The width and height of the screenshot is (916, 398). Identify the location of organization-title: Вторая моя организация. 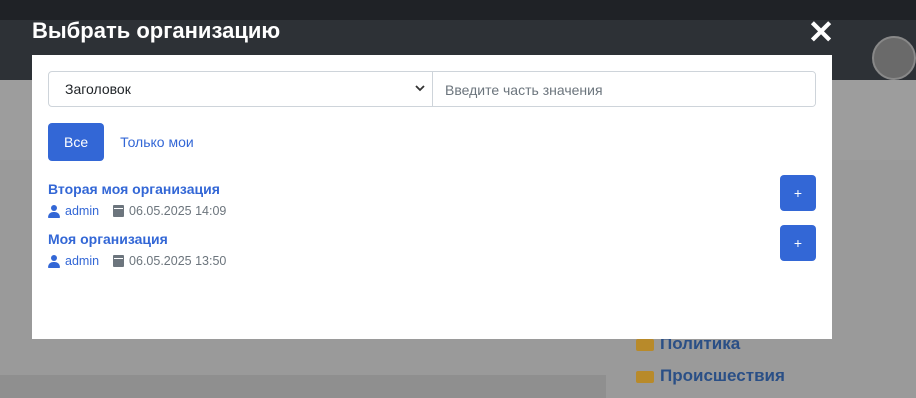
(134, 189).